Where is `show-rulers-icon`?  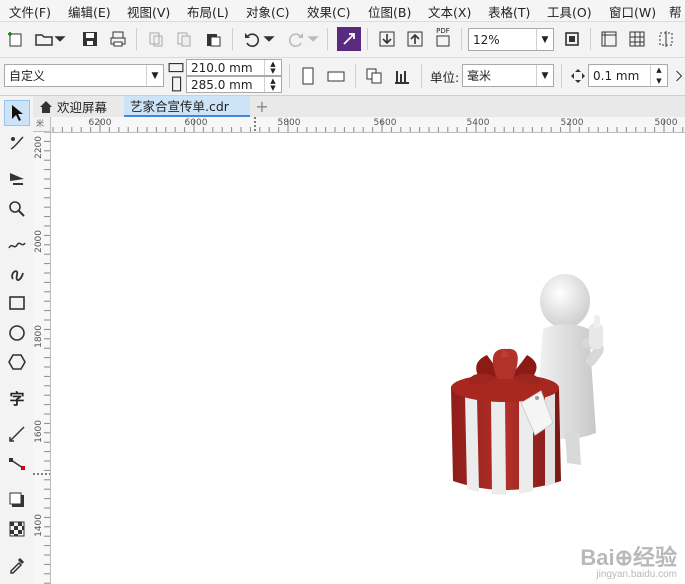 show-rulers-icon is located at coordinates (609, 39).